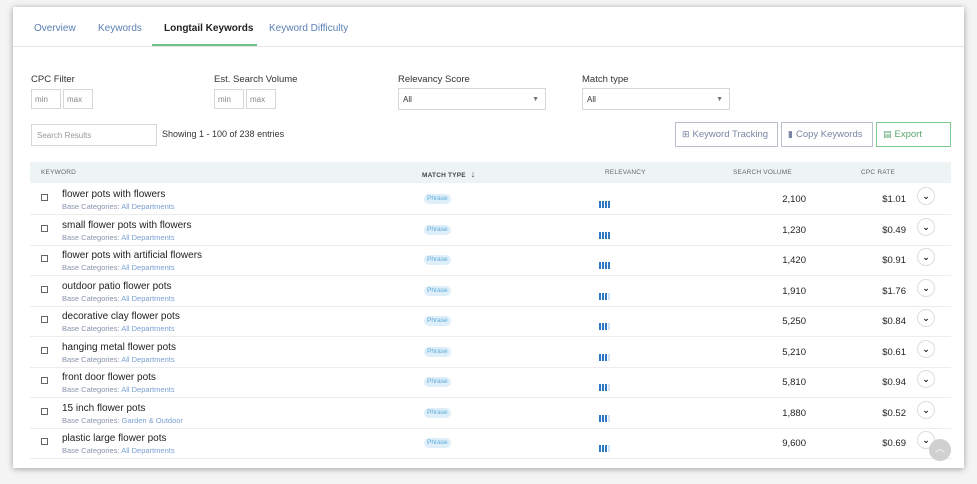  Describe the element at coordinates (94, 135) in the screenshot. I see `search-results-input: Search Results` at that location.